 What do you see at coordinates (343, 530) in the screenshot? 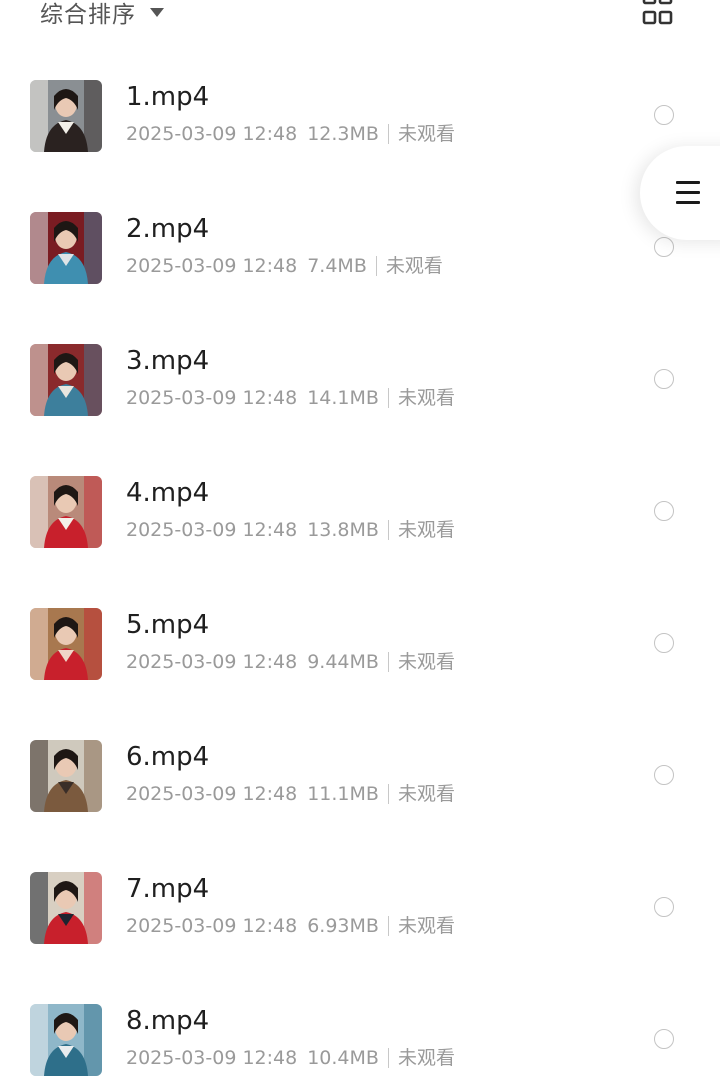
I see `file-size: 13.8MB` at bounding box center [343, 530].